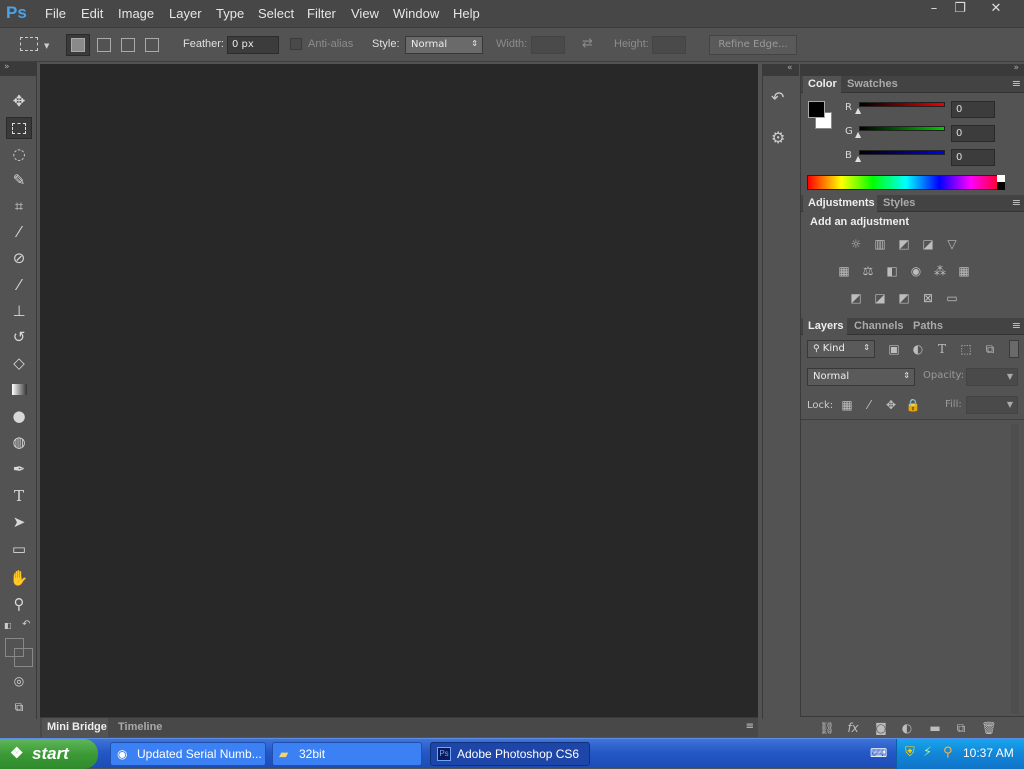 This screenshot has height=769, width=1024. Describe the element at coordinates (276, 13) in the screenshot. I see `menu-select: Select` at that location.